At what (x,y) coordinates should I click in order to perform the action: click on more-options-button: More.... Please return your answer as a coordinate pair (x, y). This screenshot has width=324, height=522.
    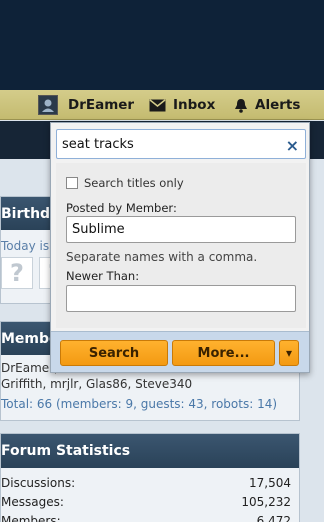
    Looking at the image, I should click on (223, 353).